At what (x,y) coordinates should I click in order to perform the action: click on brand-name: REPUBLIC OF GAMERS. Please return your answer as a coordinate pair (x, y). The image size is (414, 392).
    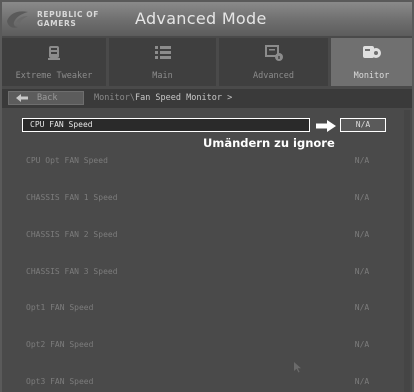
    Looking at the image, I should click on (68, 19).